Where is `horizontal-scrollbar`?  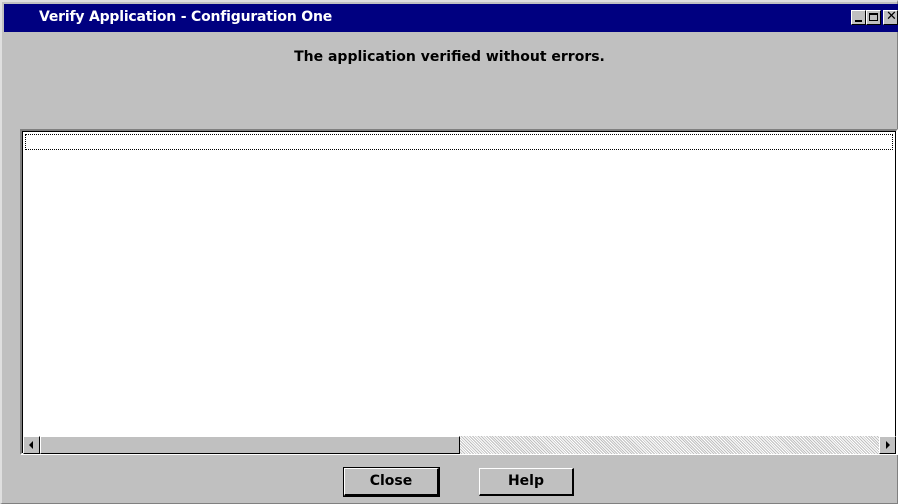 horizontal-scrollbar is located at coordinates (459, 445).